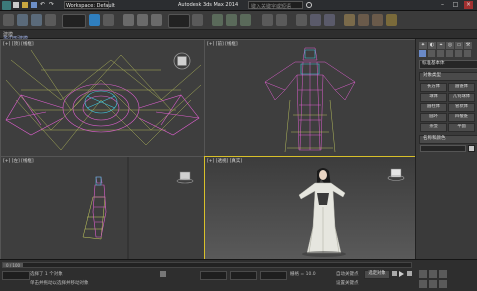  I want to click on time-slider: 0 / 100, so click(207, 265).